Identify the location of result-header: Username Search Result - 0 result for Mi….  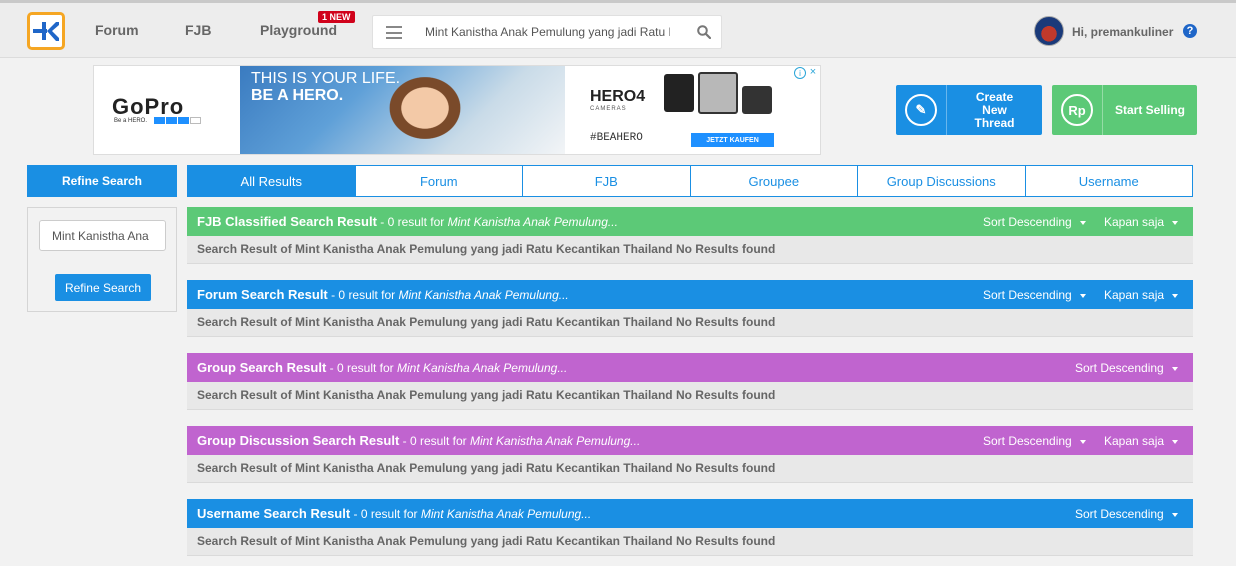
(690, 513).